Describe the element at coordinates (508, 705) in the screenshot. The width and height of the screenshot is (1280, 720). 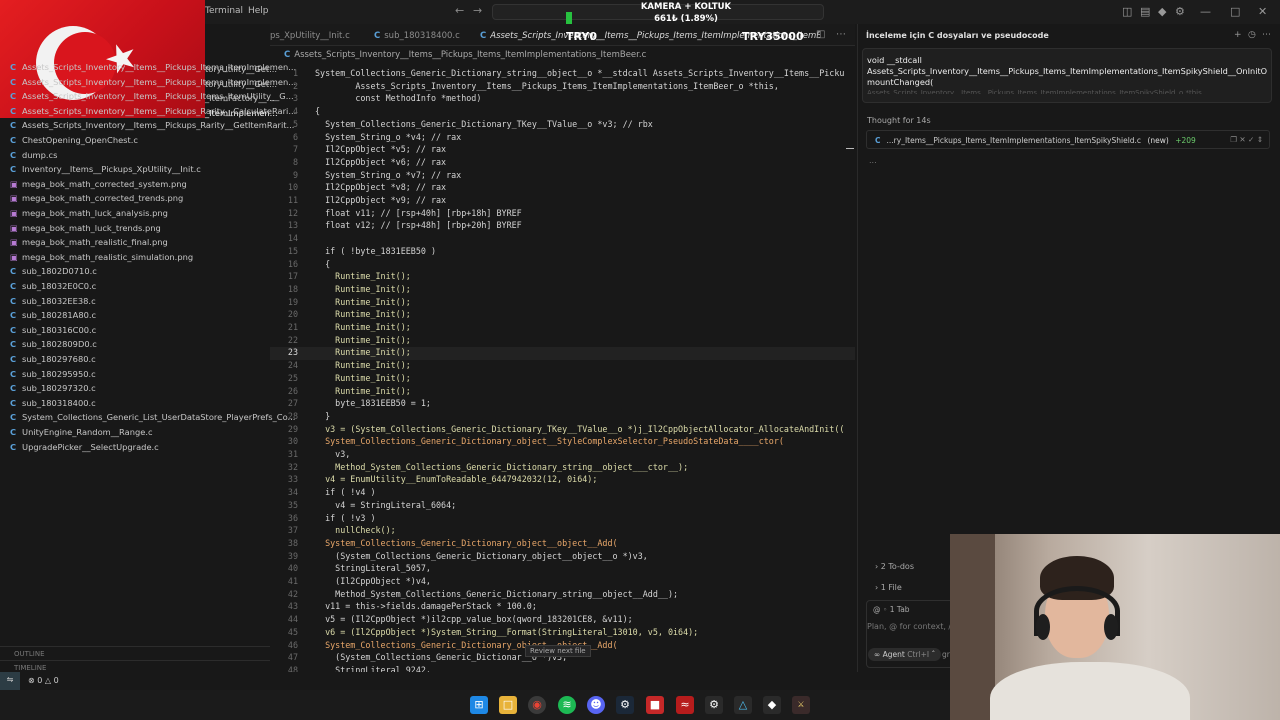
I see `file-explorer-icon: □` at that location.